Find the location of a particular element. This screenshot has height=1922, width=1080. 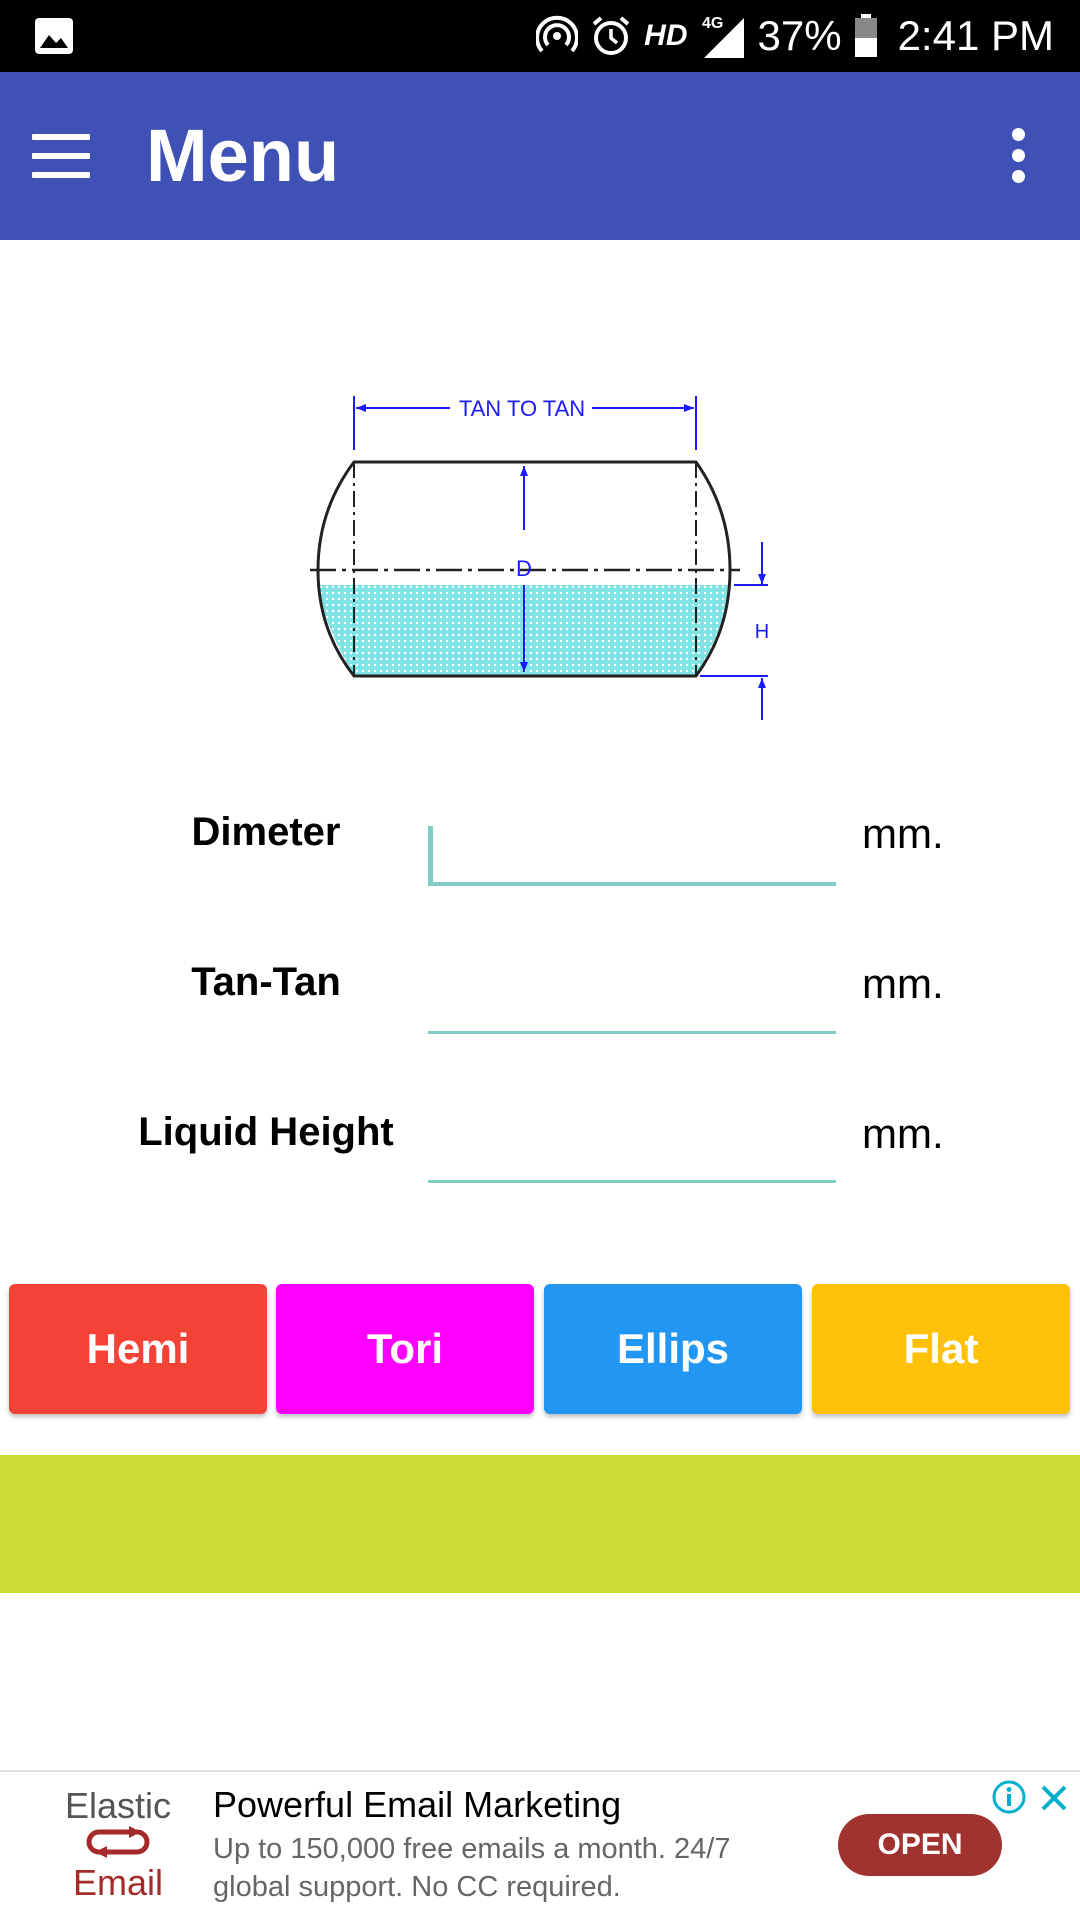

ellips-button: Ellips is located at coordinates (673, 1349).